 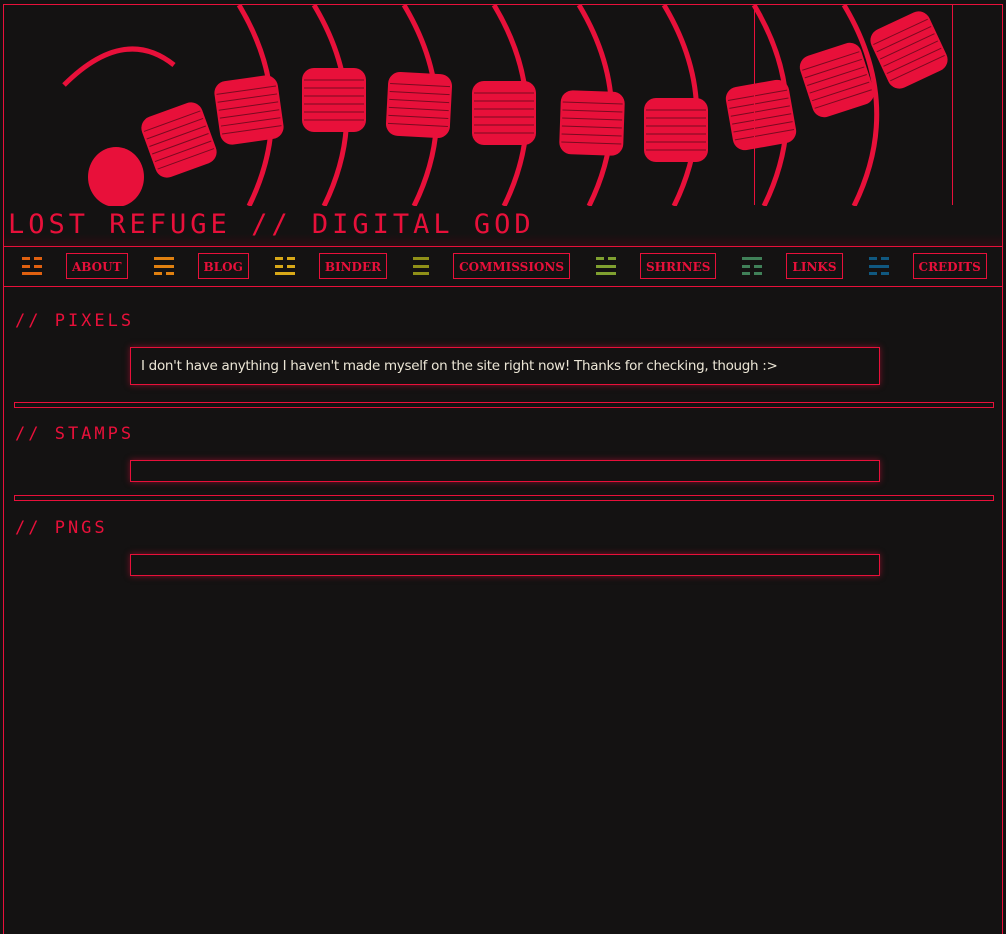 What do you see at coordinates (814, 266) in the screenshot?
I see `nav-links: LINKS` at bounding box center [814, 266].